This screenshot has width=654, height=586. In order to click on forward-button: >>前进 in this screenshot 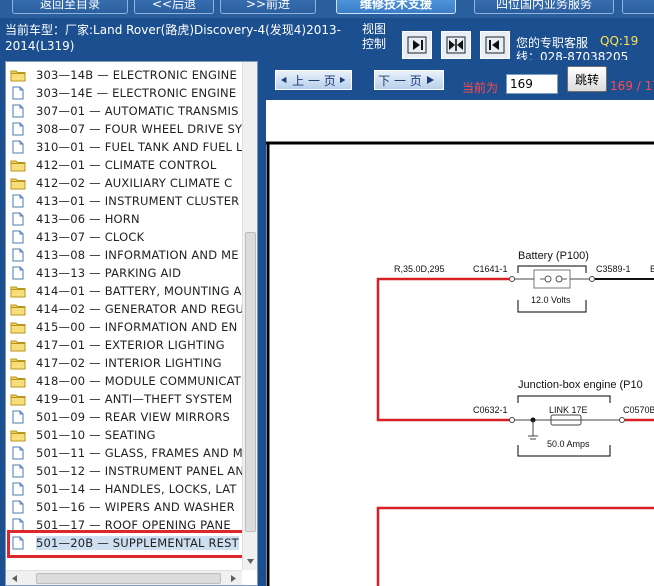, I will do `click(268, 7)`.